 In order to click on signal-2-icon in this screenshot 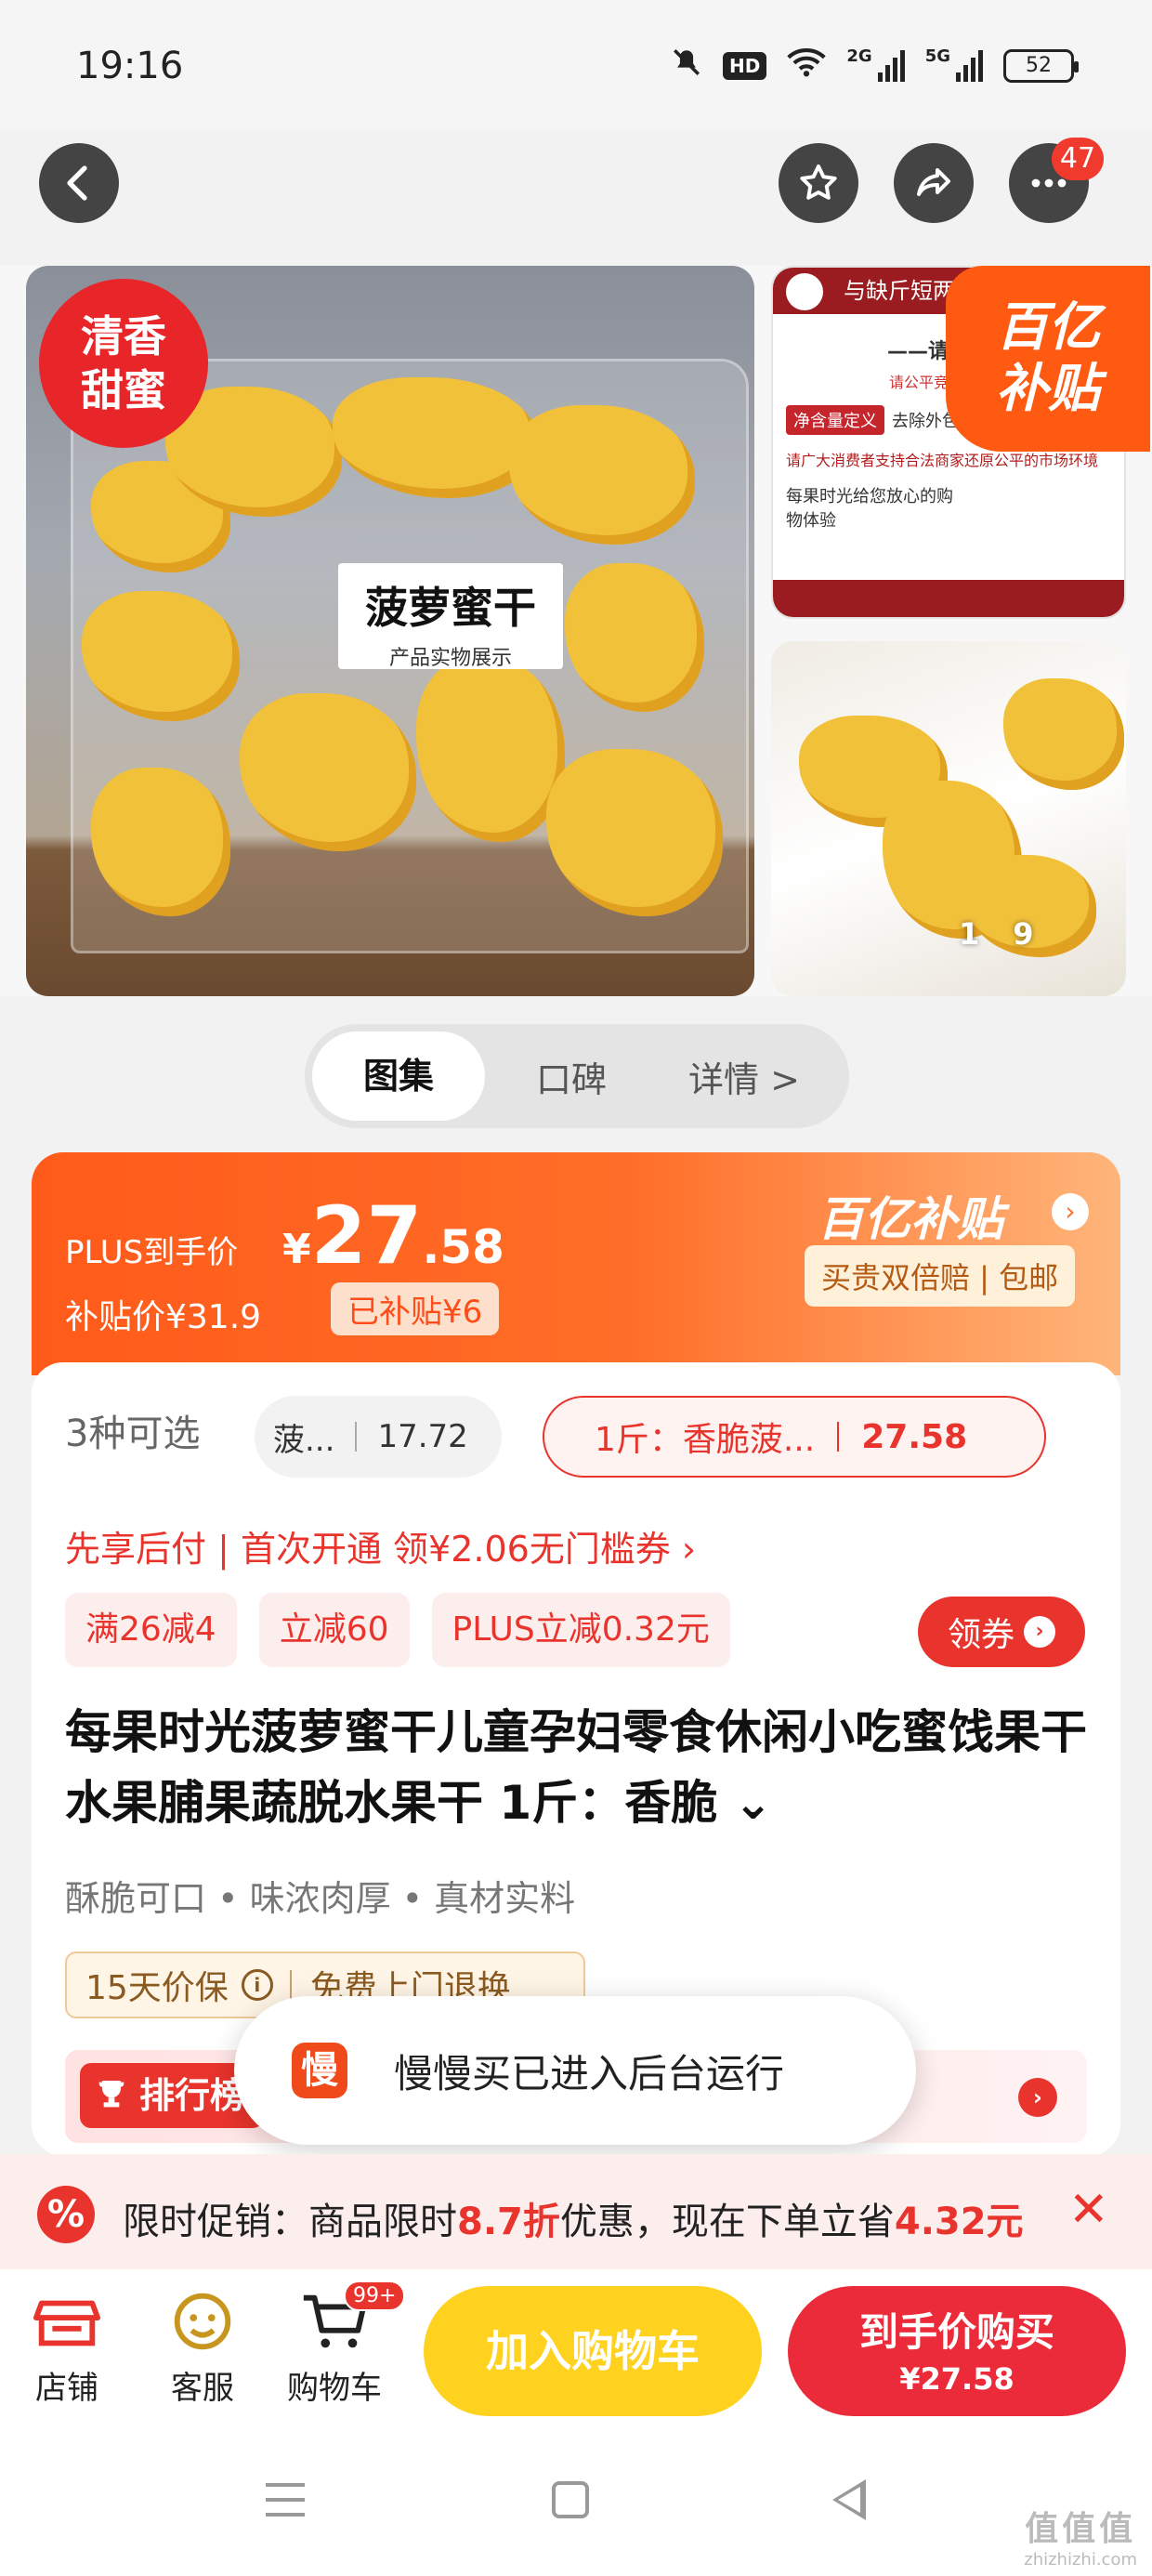, I will do `click(970, 65)`.